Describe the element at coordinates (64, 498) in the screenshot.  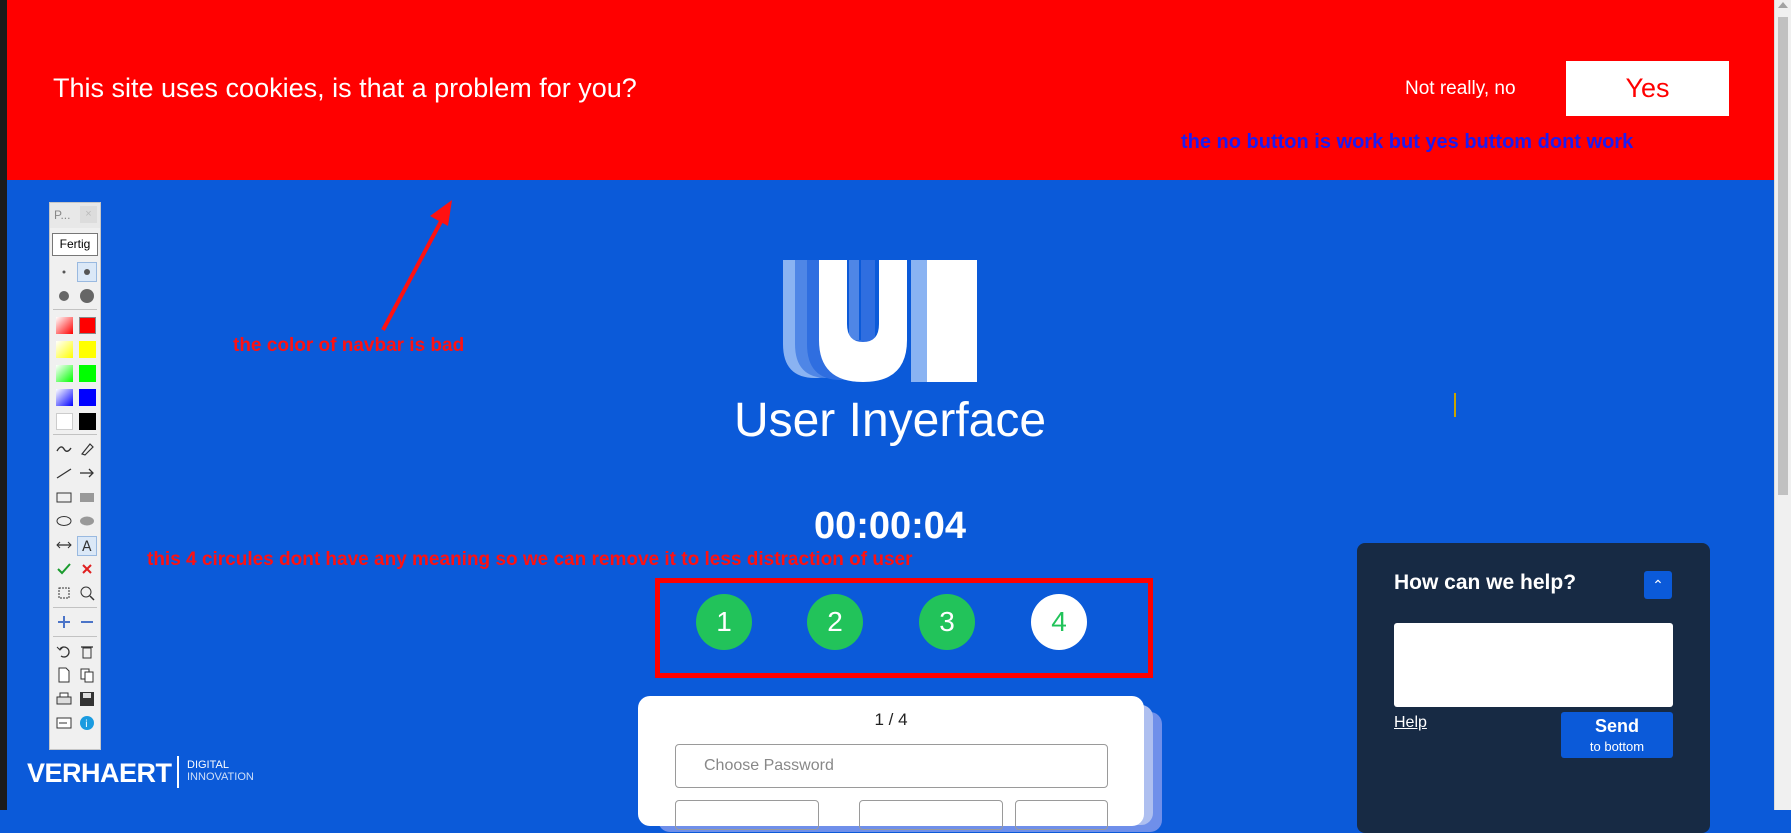
I see `rectangle-icon` at that location.